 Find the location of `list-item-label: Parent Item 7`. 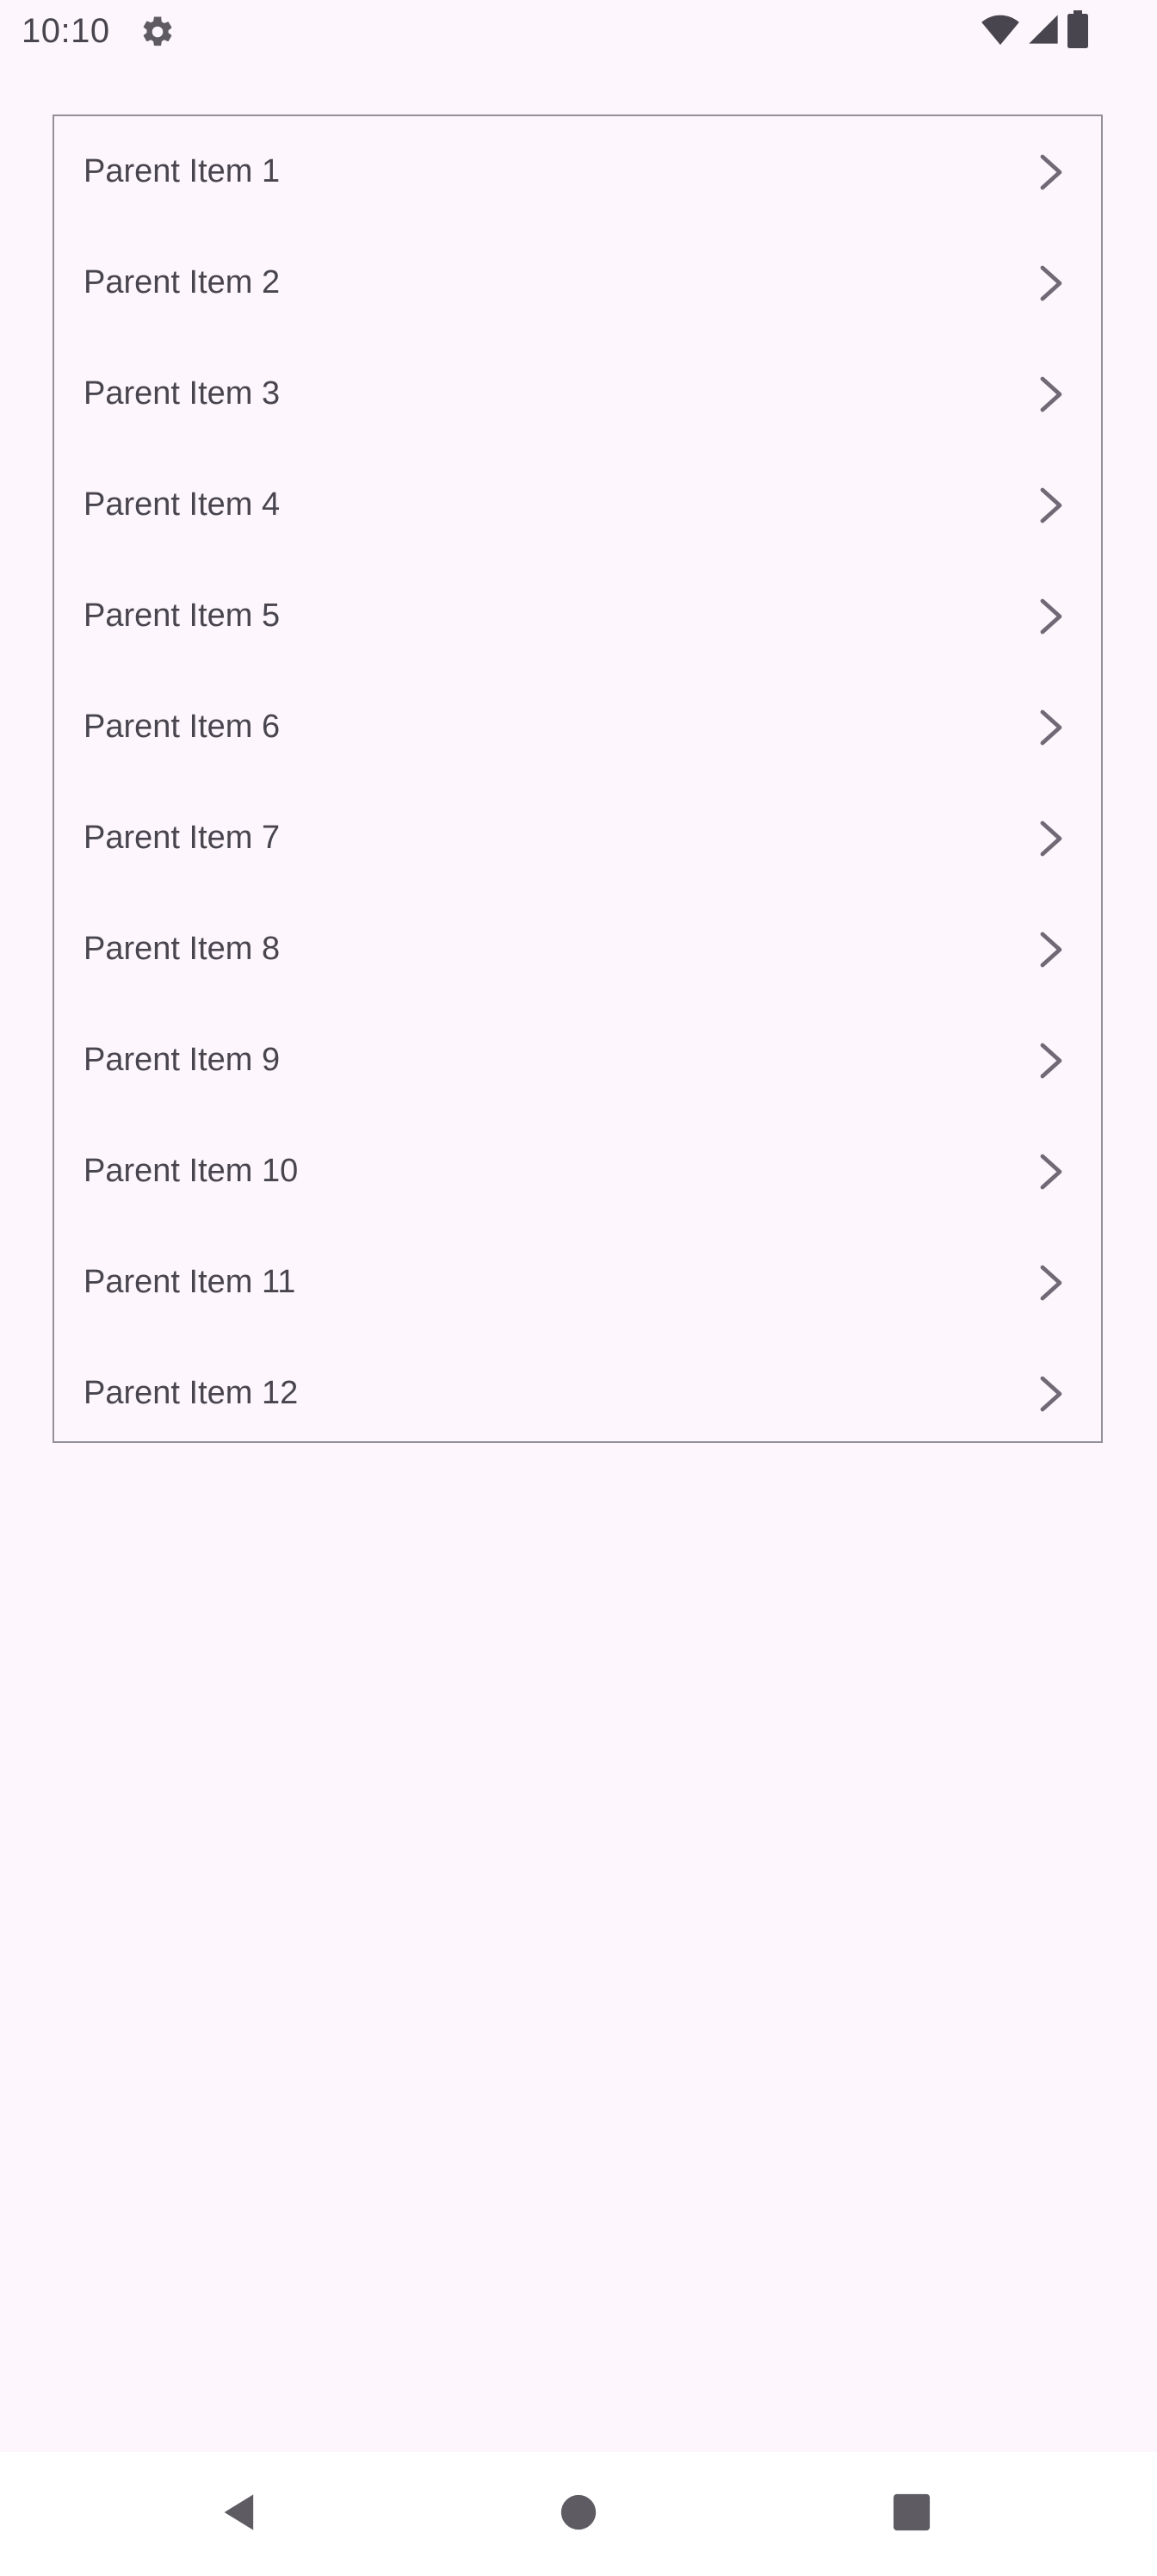

list-item-label: Parent Item 7 is located at coordinates (182, 838).